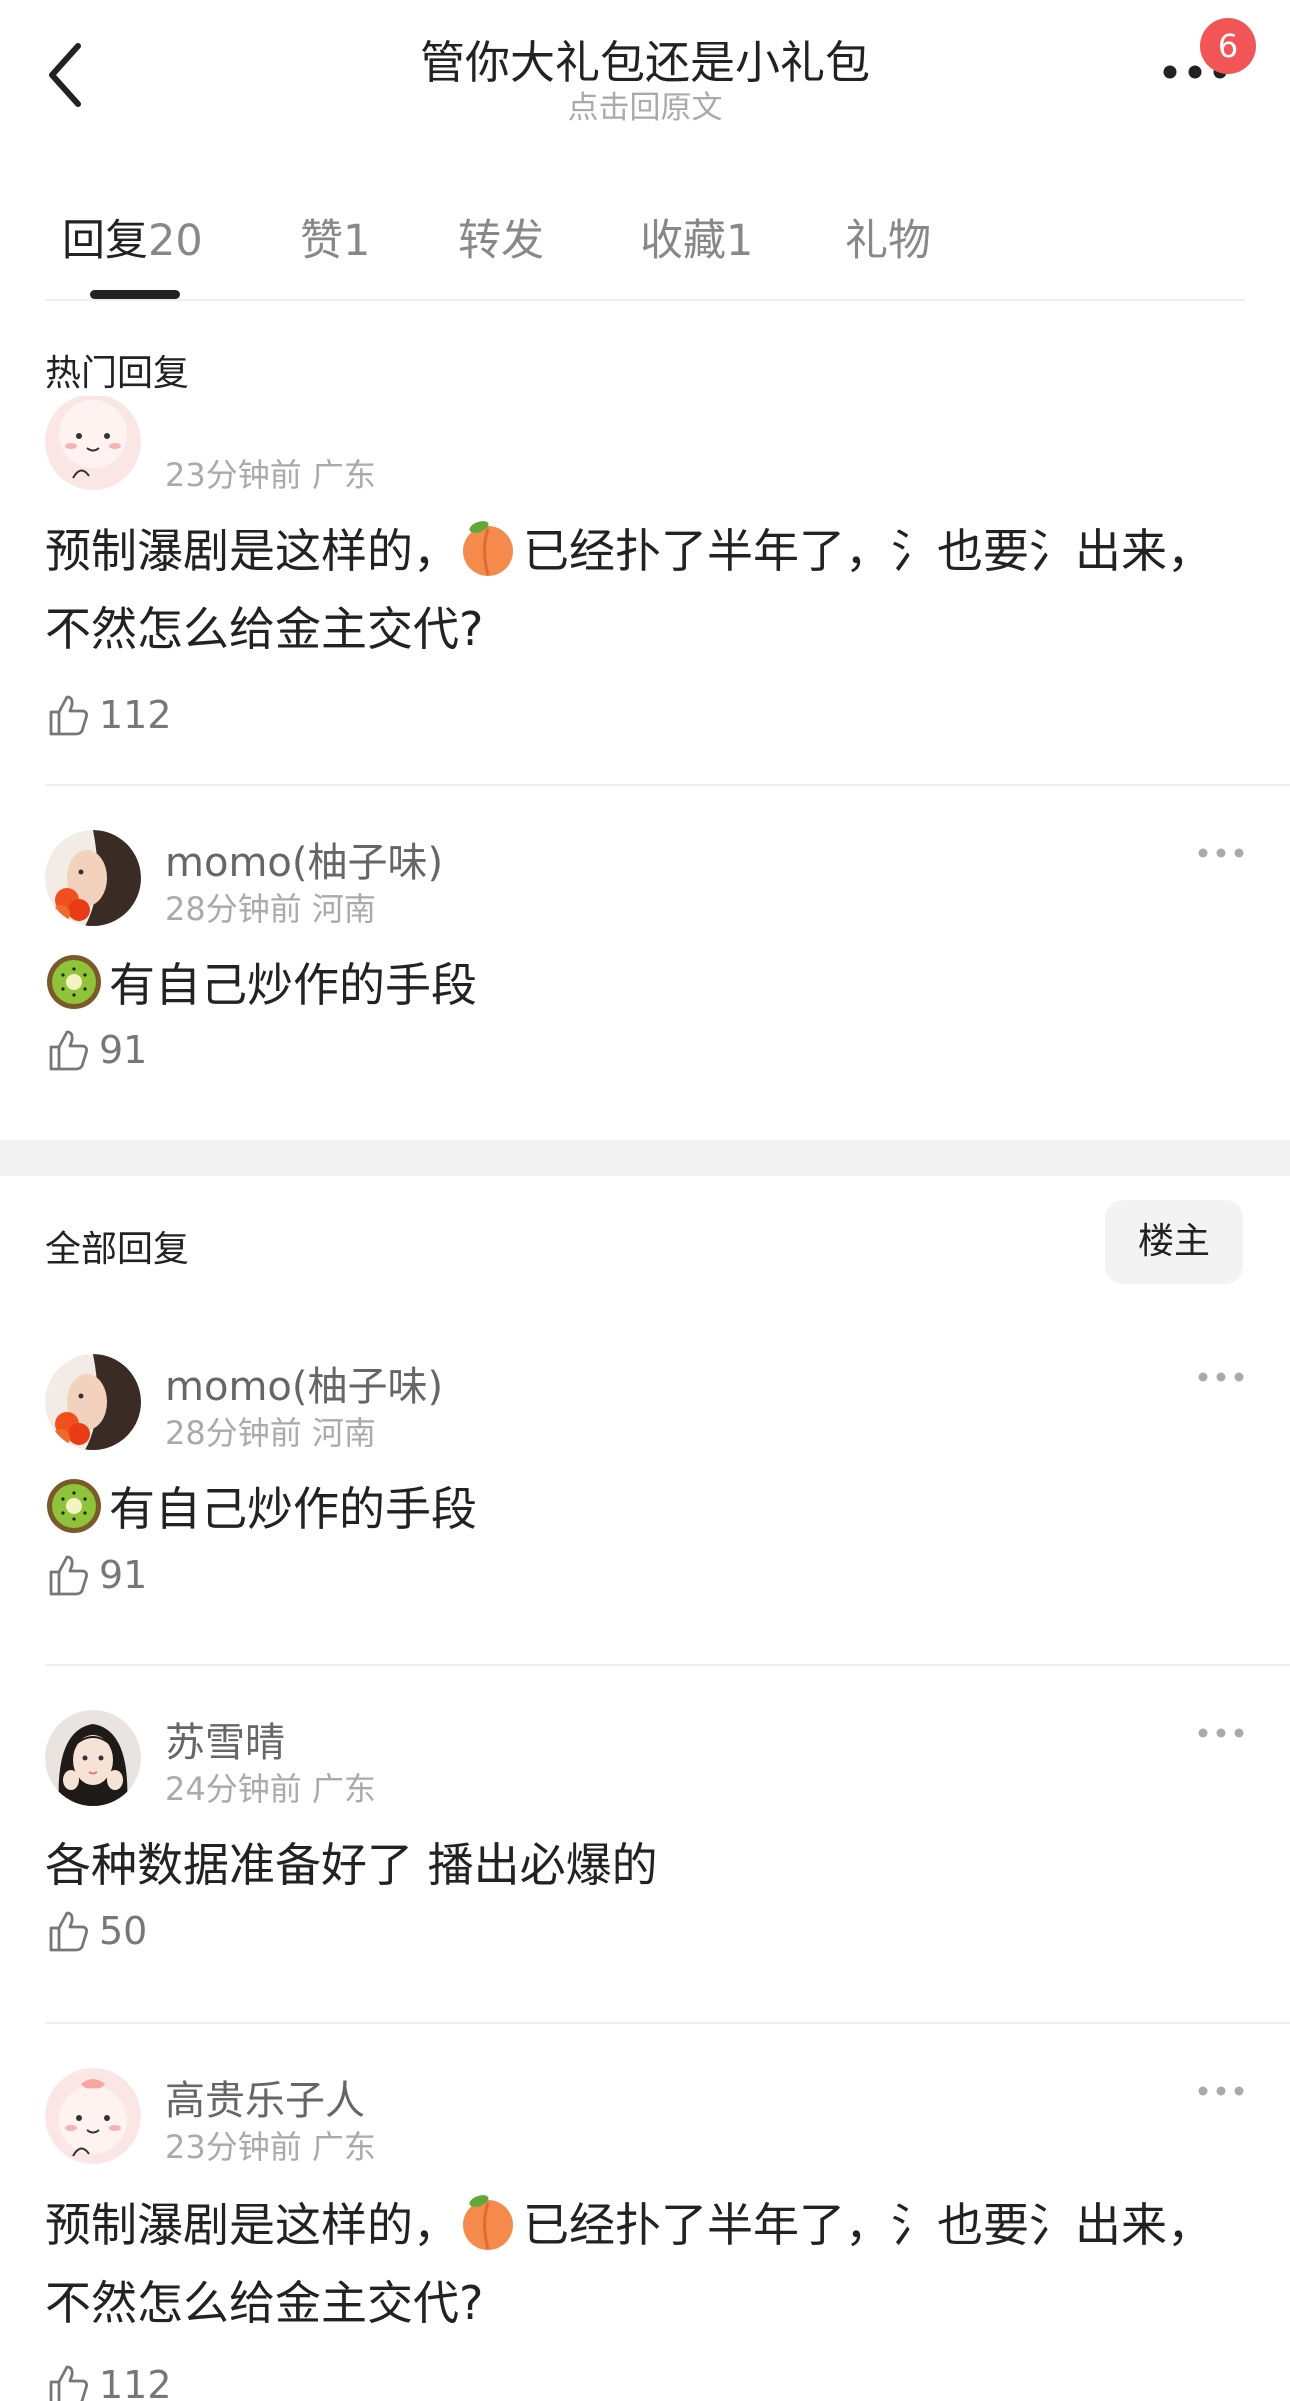 This screenshot has height=2401, width=1290. What do you see at coordinates (683, 241) in the screenshot?
I see `tab-label: 收藏` at bounding box center [683, 241].